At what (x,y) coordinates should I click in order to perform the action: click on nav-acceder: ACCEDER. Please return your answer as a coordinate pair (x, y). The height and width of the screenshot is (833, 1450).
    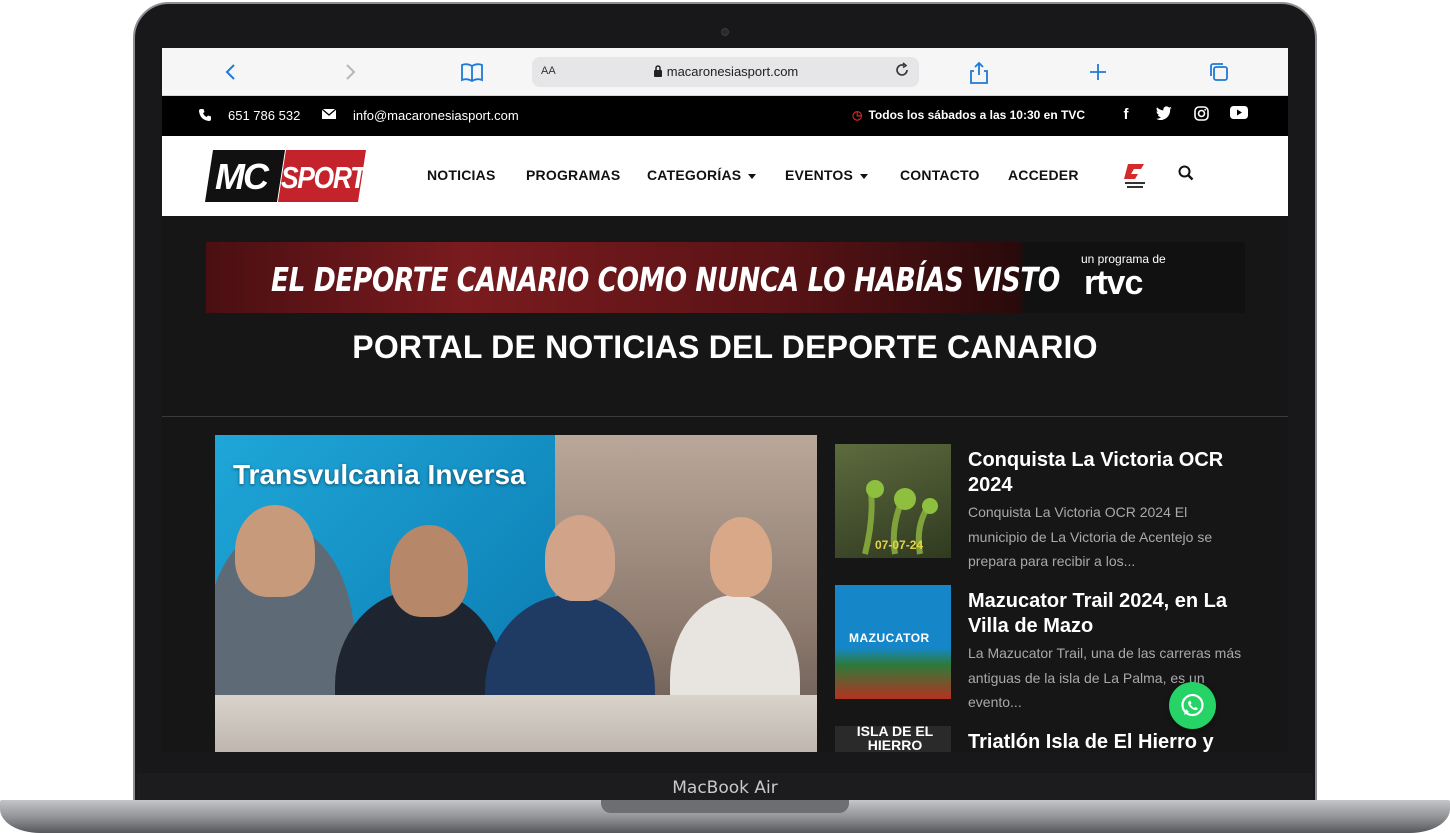
    Looking at the image, I should click on (1043, 175).